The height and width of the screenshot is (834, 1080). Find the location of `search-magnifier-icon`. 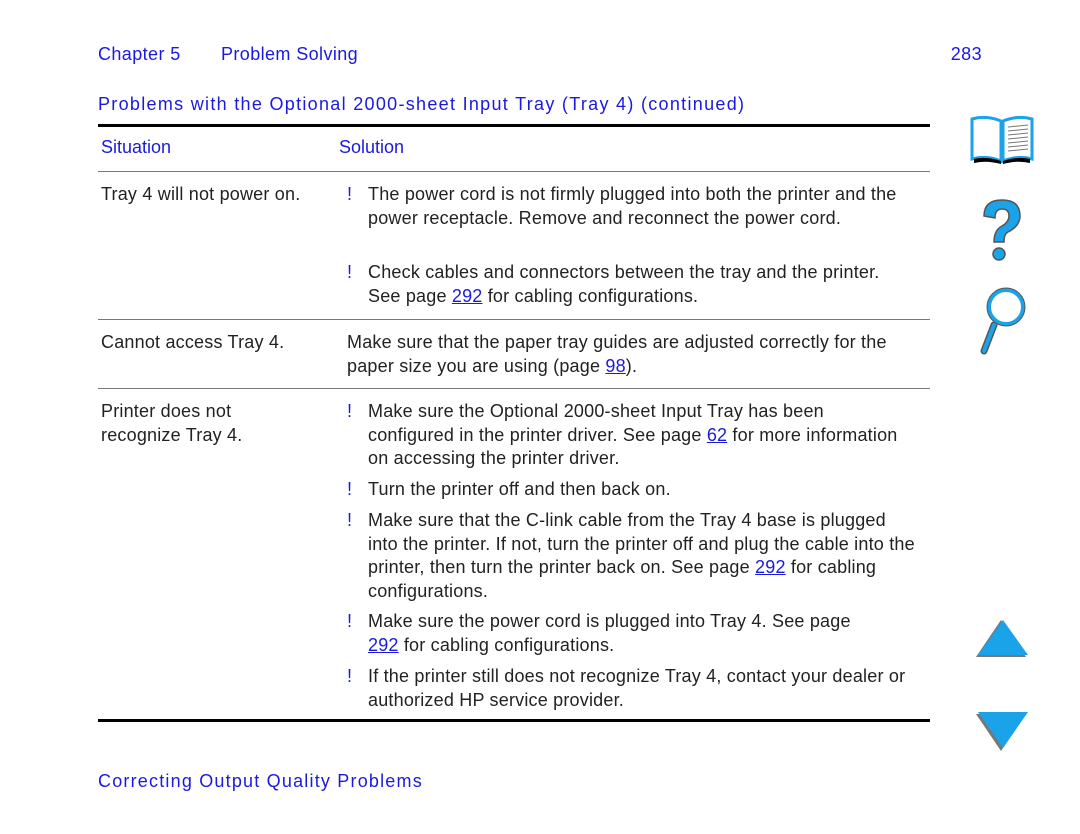

search-magnifier-icon is located at coordinates (1006, 321).